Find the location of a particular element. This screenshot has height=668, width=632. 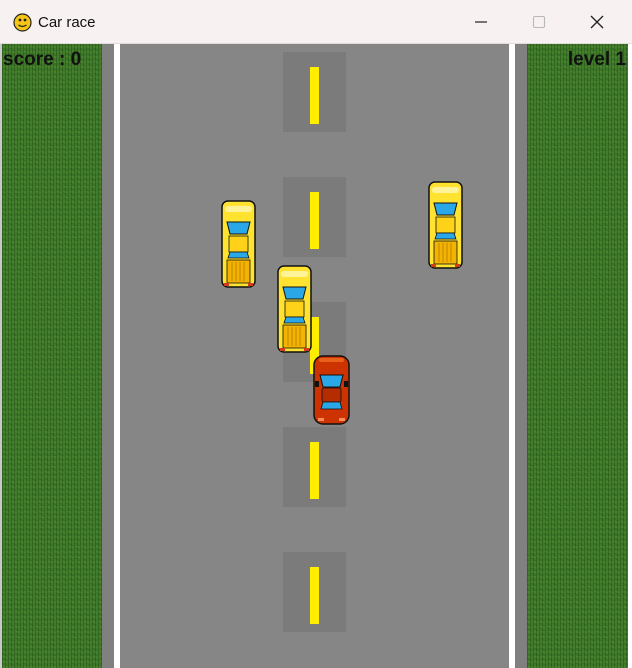

python-snake-icon is located at coordinates (22, 22).